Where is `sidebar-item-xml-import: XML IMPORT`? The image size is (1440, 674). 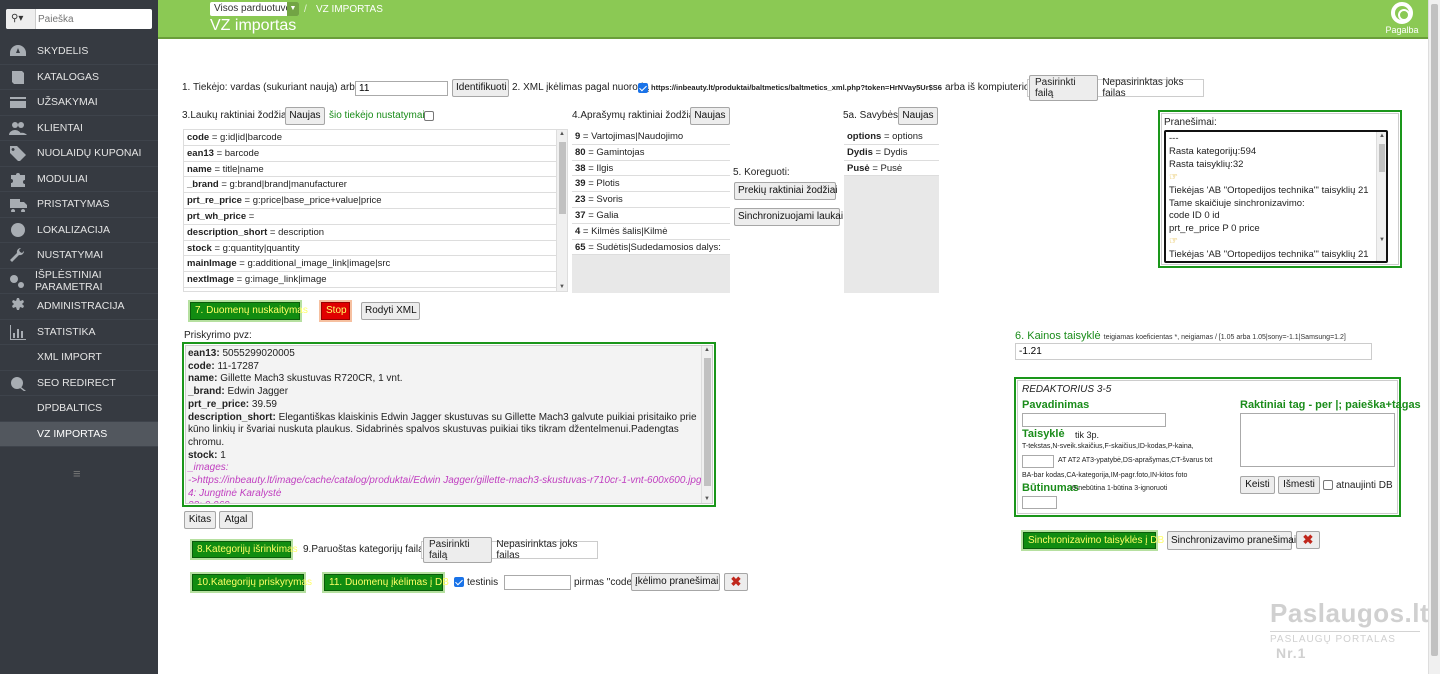
sidebar-item-xml-import: XML IMPORT is located at coordinates (79, 358).